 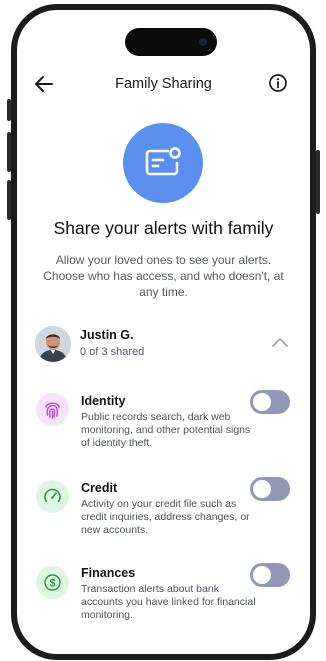 I want to click on credit-title: Credit, so click(x=99, y=488).